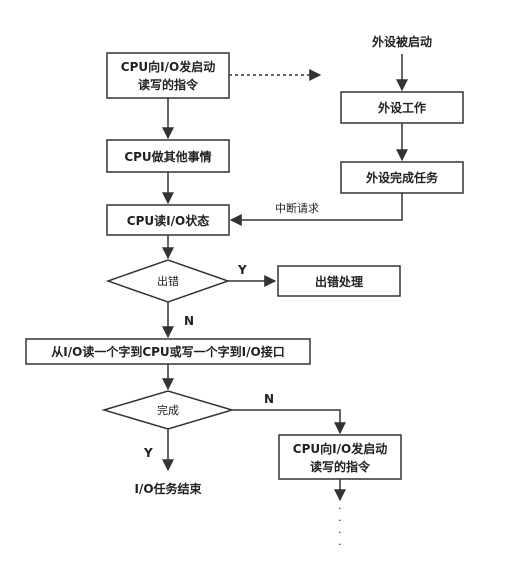 The image size is (507, 567). Describe the element at coordinates (269, 399) in the screenshot. I see `done-no-label: N` at that location.